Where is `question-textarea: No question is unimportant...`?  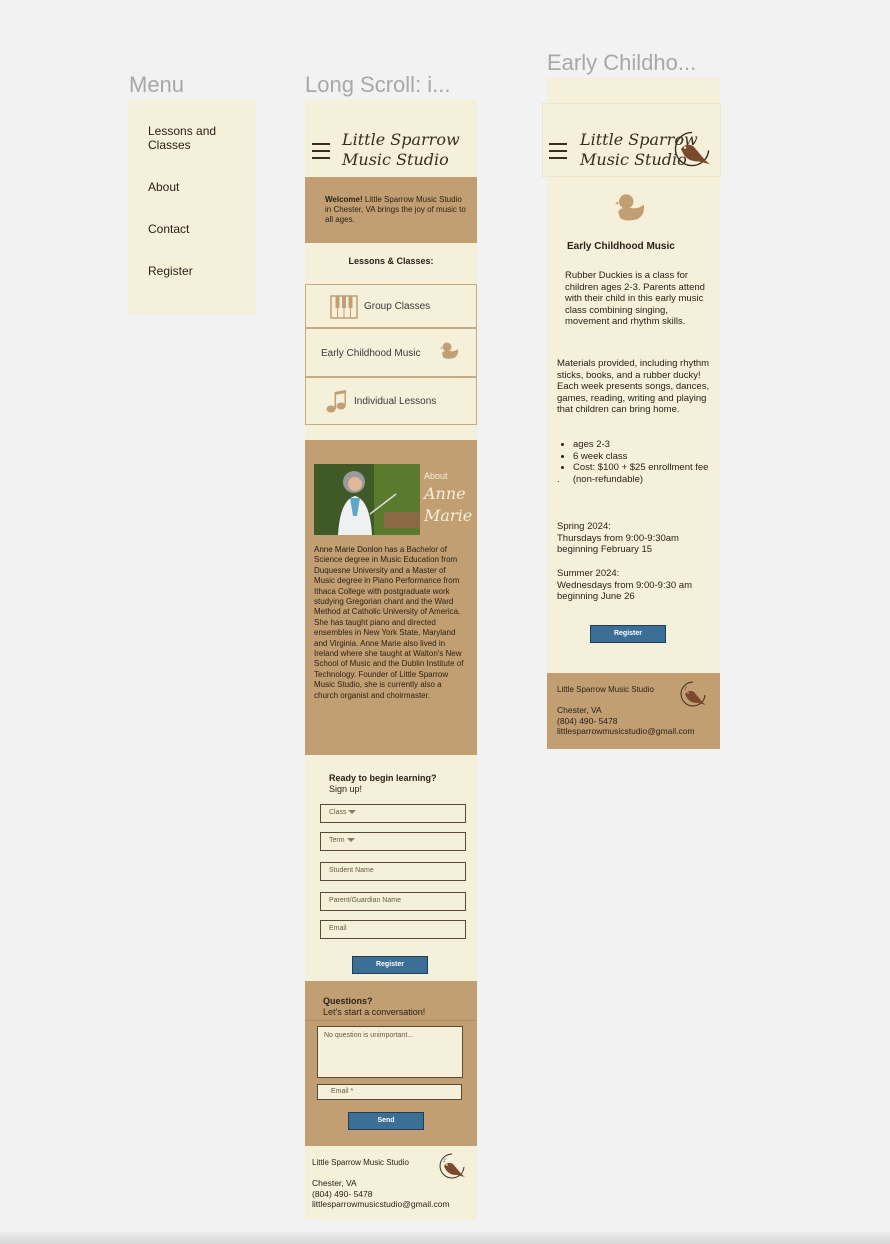 question-textarea: No question is unimportant... is located at coordinates (390, 1052).